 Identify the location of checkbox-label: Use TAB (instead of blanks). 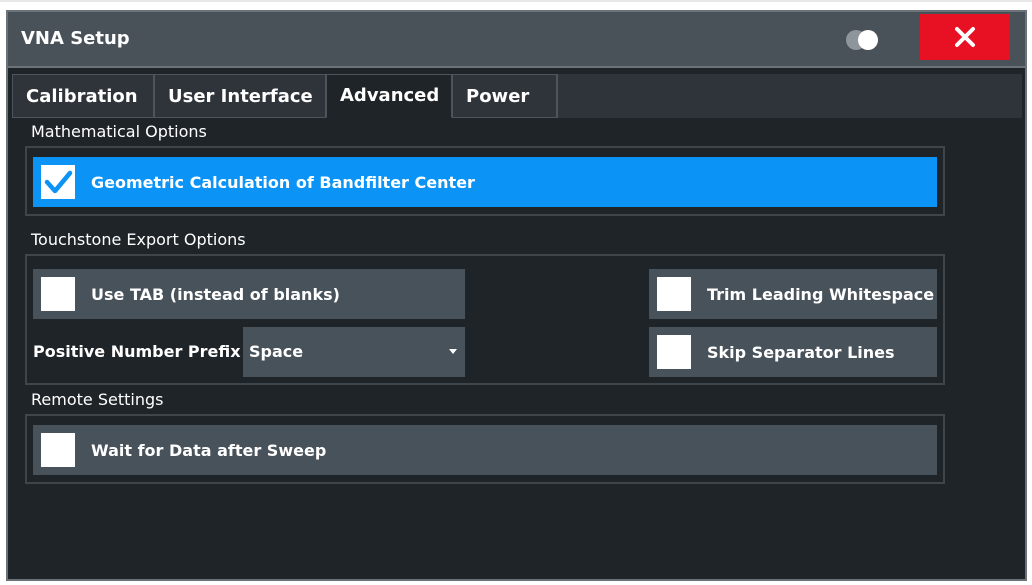
(215, 294).